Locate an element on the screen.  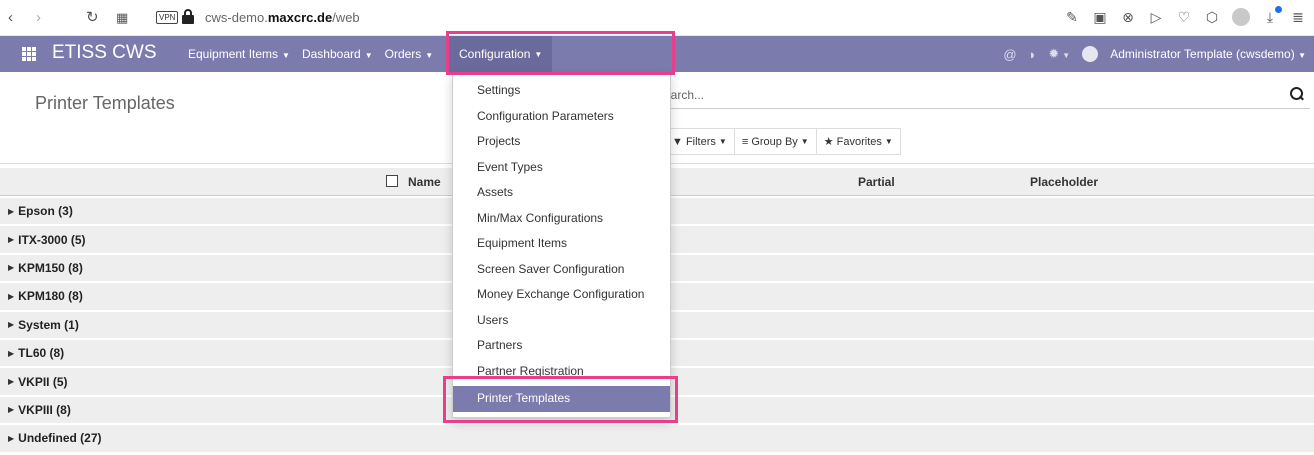
menu-configuration: Configuration ▼ is located at coordinates (501, 54).